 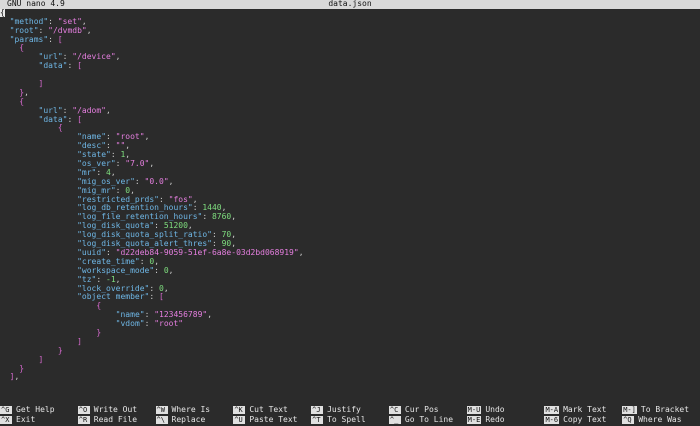 I want to click on shortcut-item: ^W Where Is, so click(x=183, y=409).